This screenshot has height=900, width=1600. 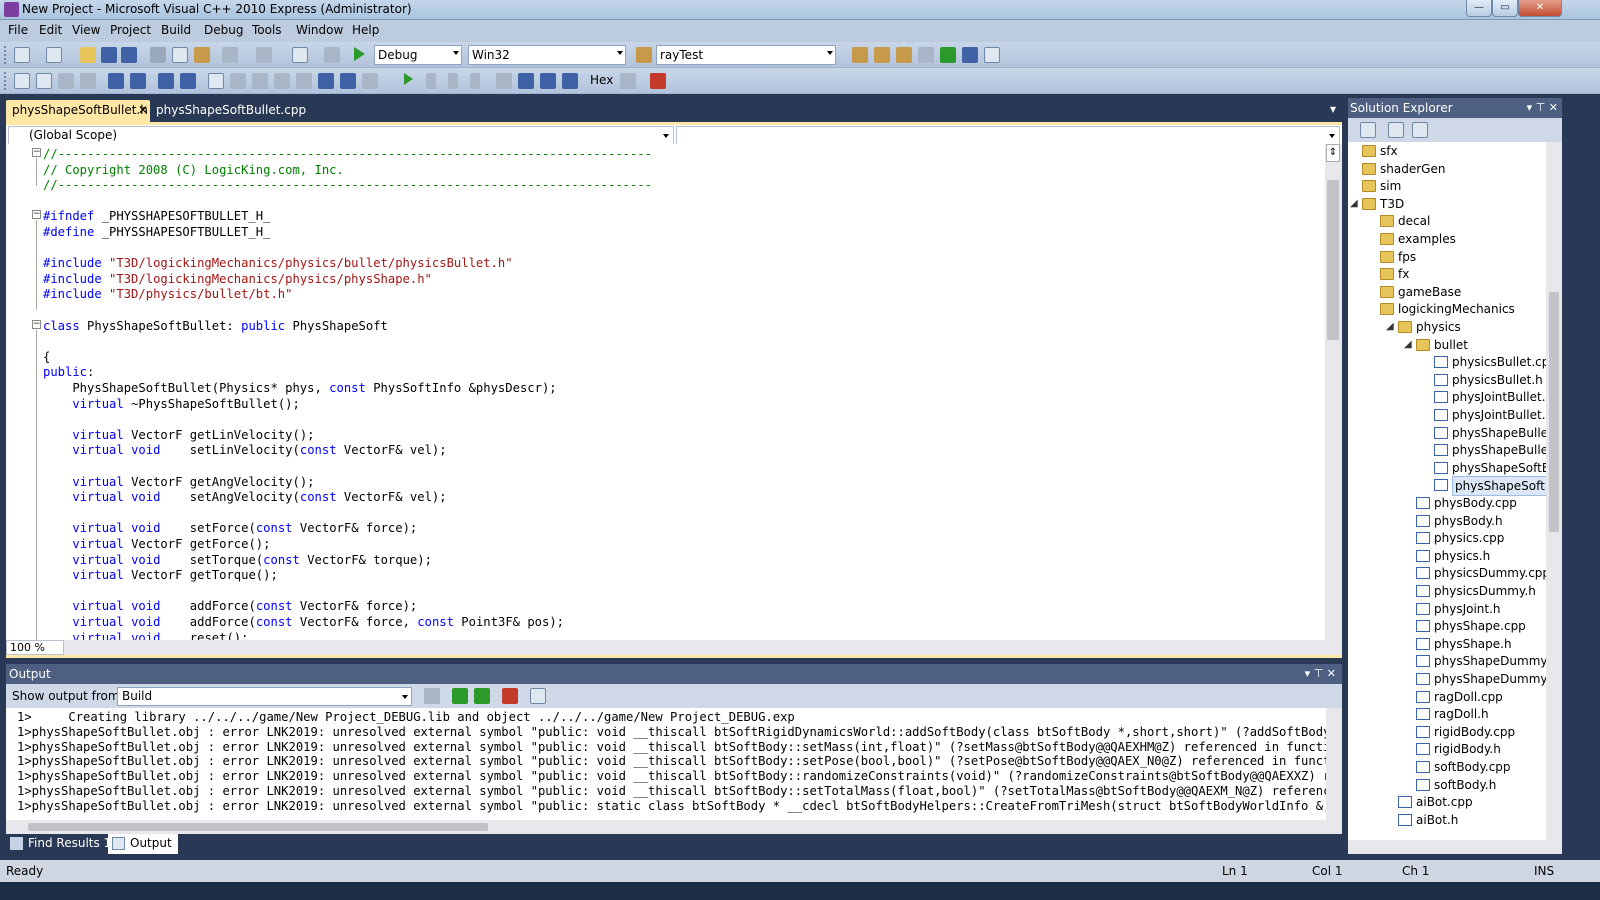 I want to click on tools-icon, so click(x=926, y=55).